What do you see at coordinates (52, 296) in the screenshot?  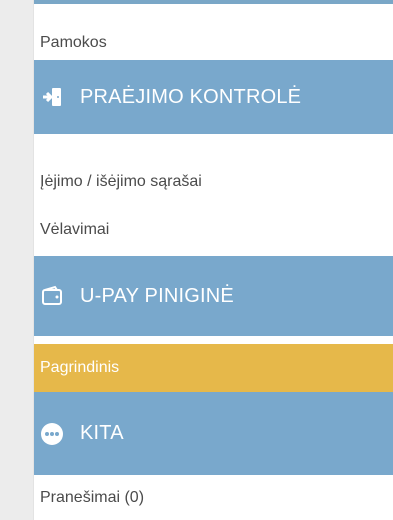 I see `wallet-icon` at bounding box center [52, 296].